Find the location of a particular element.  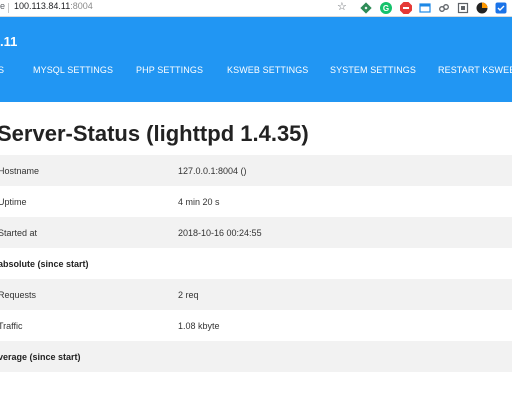

tab-truncated: S is located at coordinates (2, 70).